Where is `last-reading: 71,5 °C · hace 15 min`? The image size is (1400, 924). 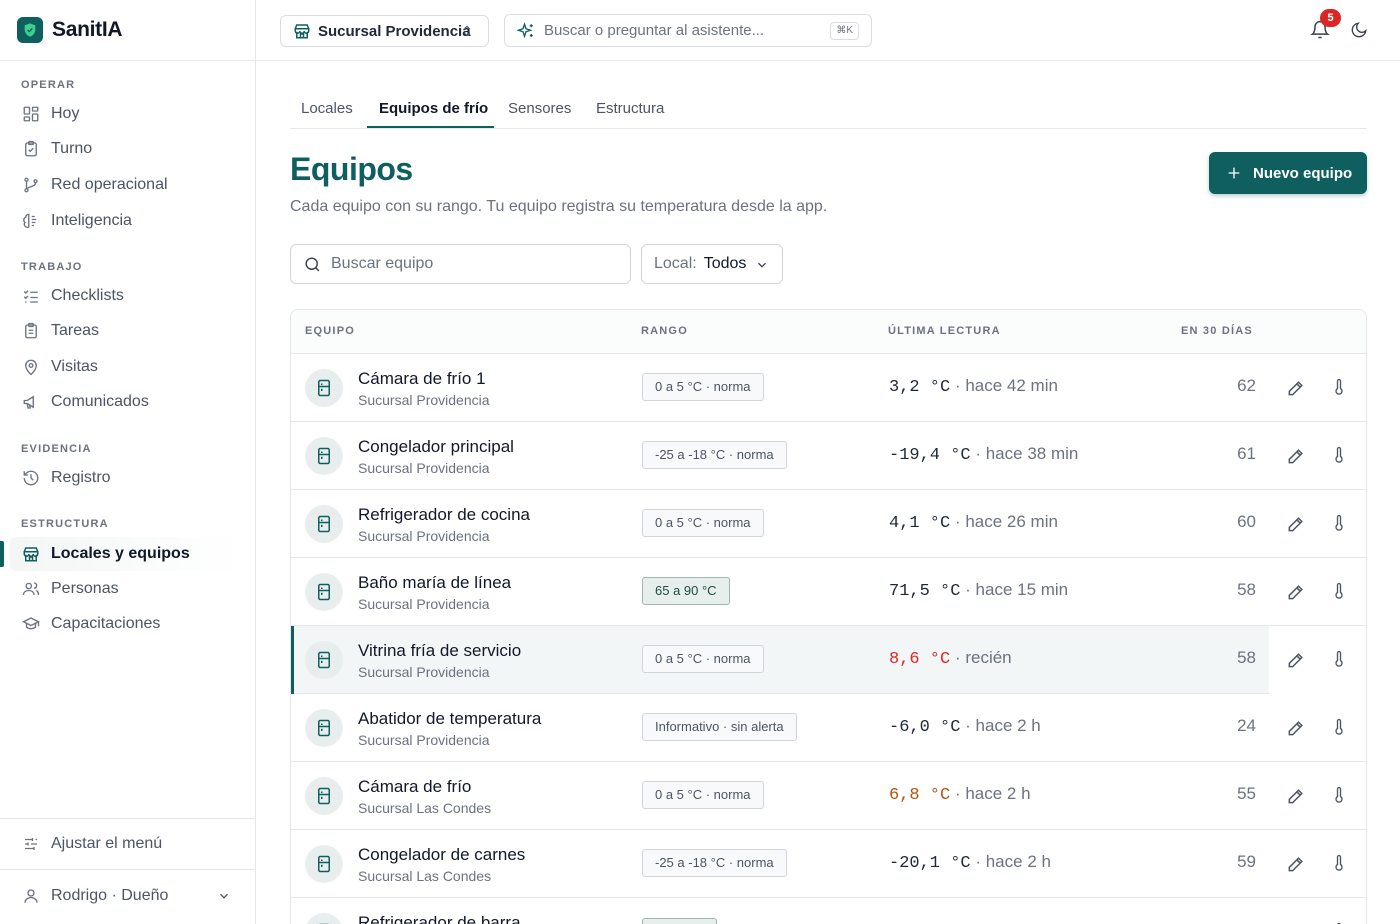 last-reading: 71,5 °C · hace 15 min is located at coordinates (978, 590).